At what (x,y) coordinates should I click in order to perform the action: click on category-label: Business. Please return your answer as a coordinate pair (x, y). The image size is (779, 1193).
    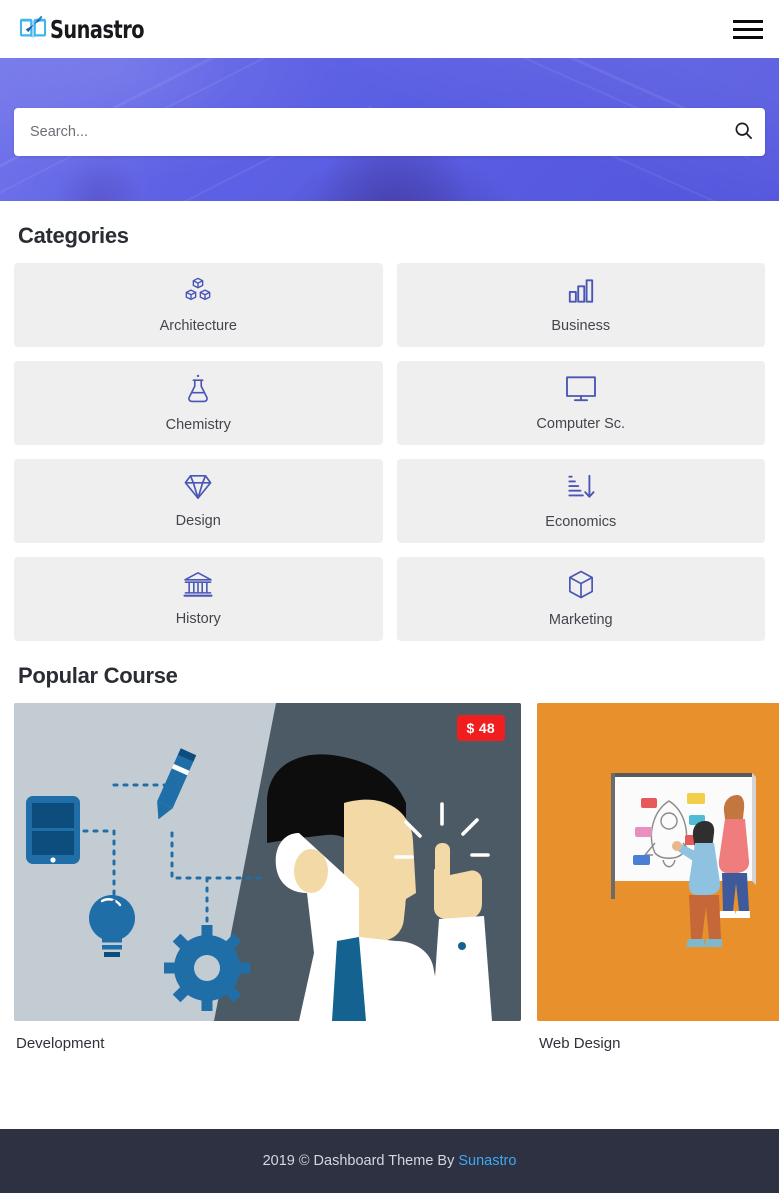
    Looking at the image, I should click on (581, 325).